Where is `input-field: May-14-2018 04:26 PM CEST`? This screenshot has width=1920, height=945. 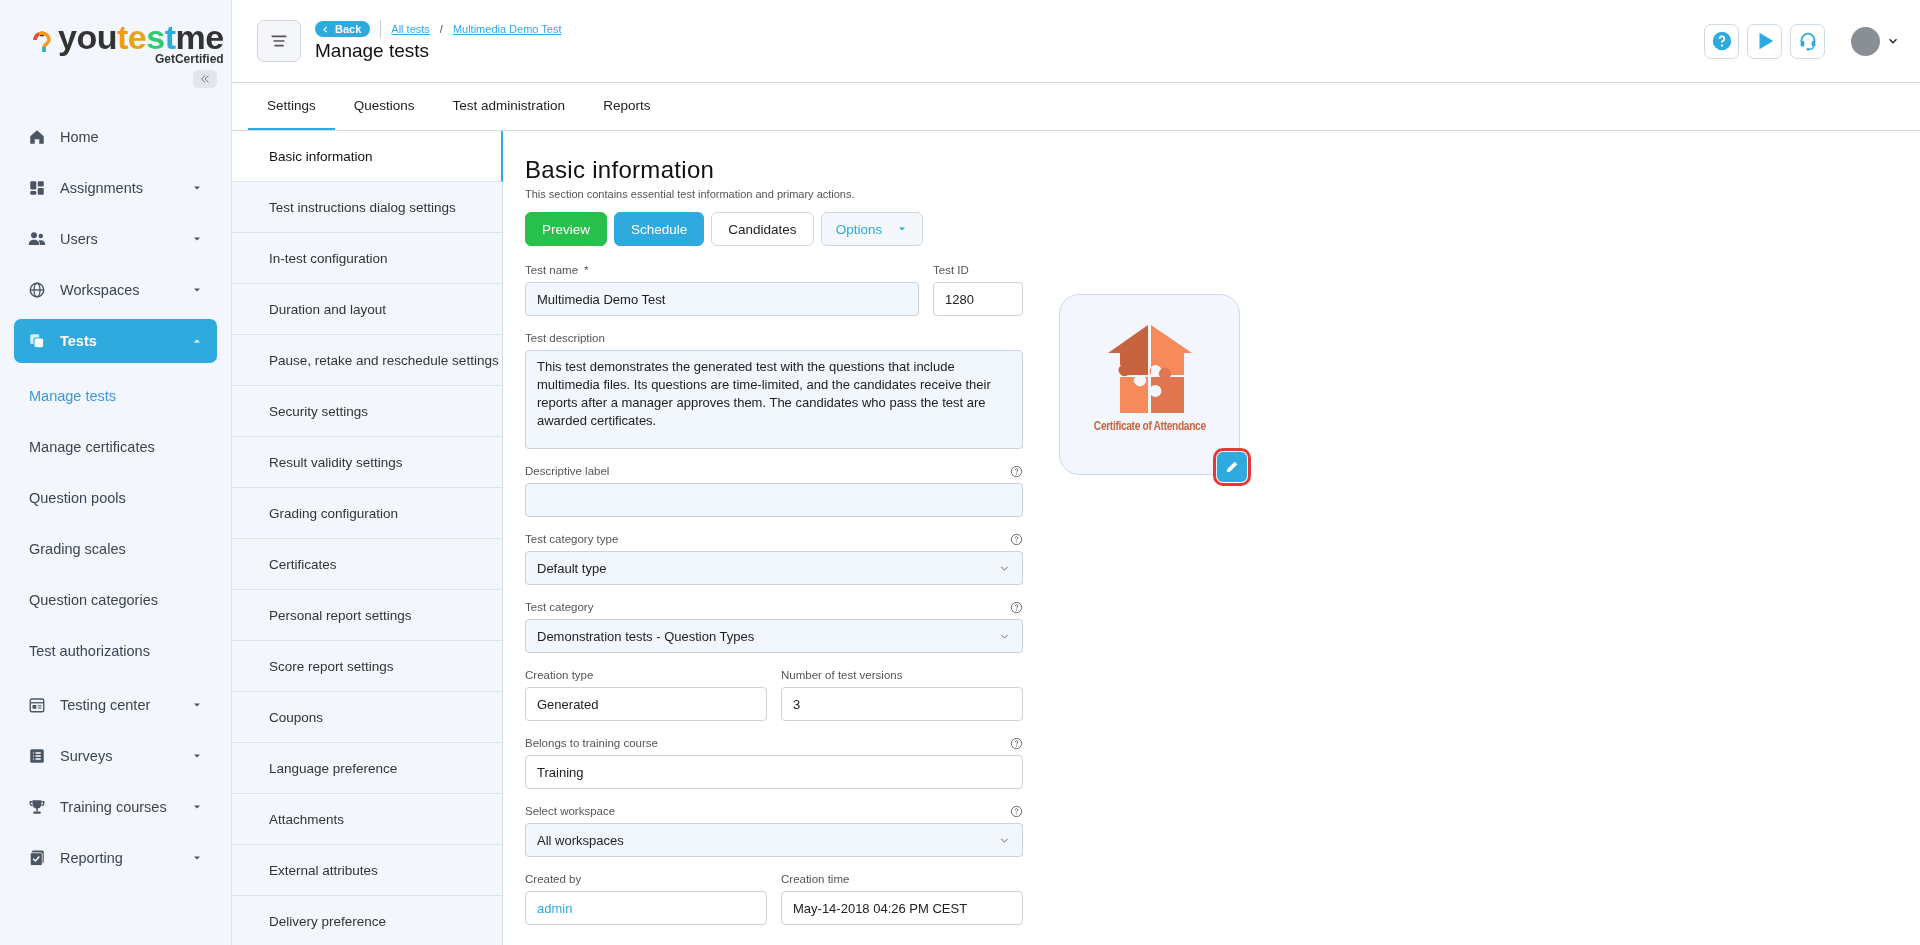 input-field: May-14-2018 04:26 PM CEST is located at coordinates (902, 908).